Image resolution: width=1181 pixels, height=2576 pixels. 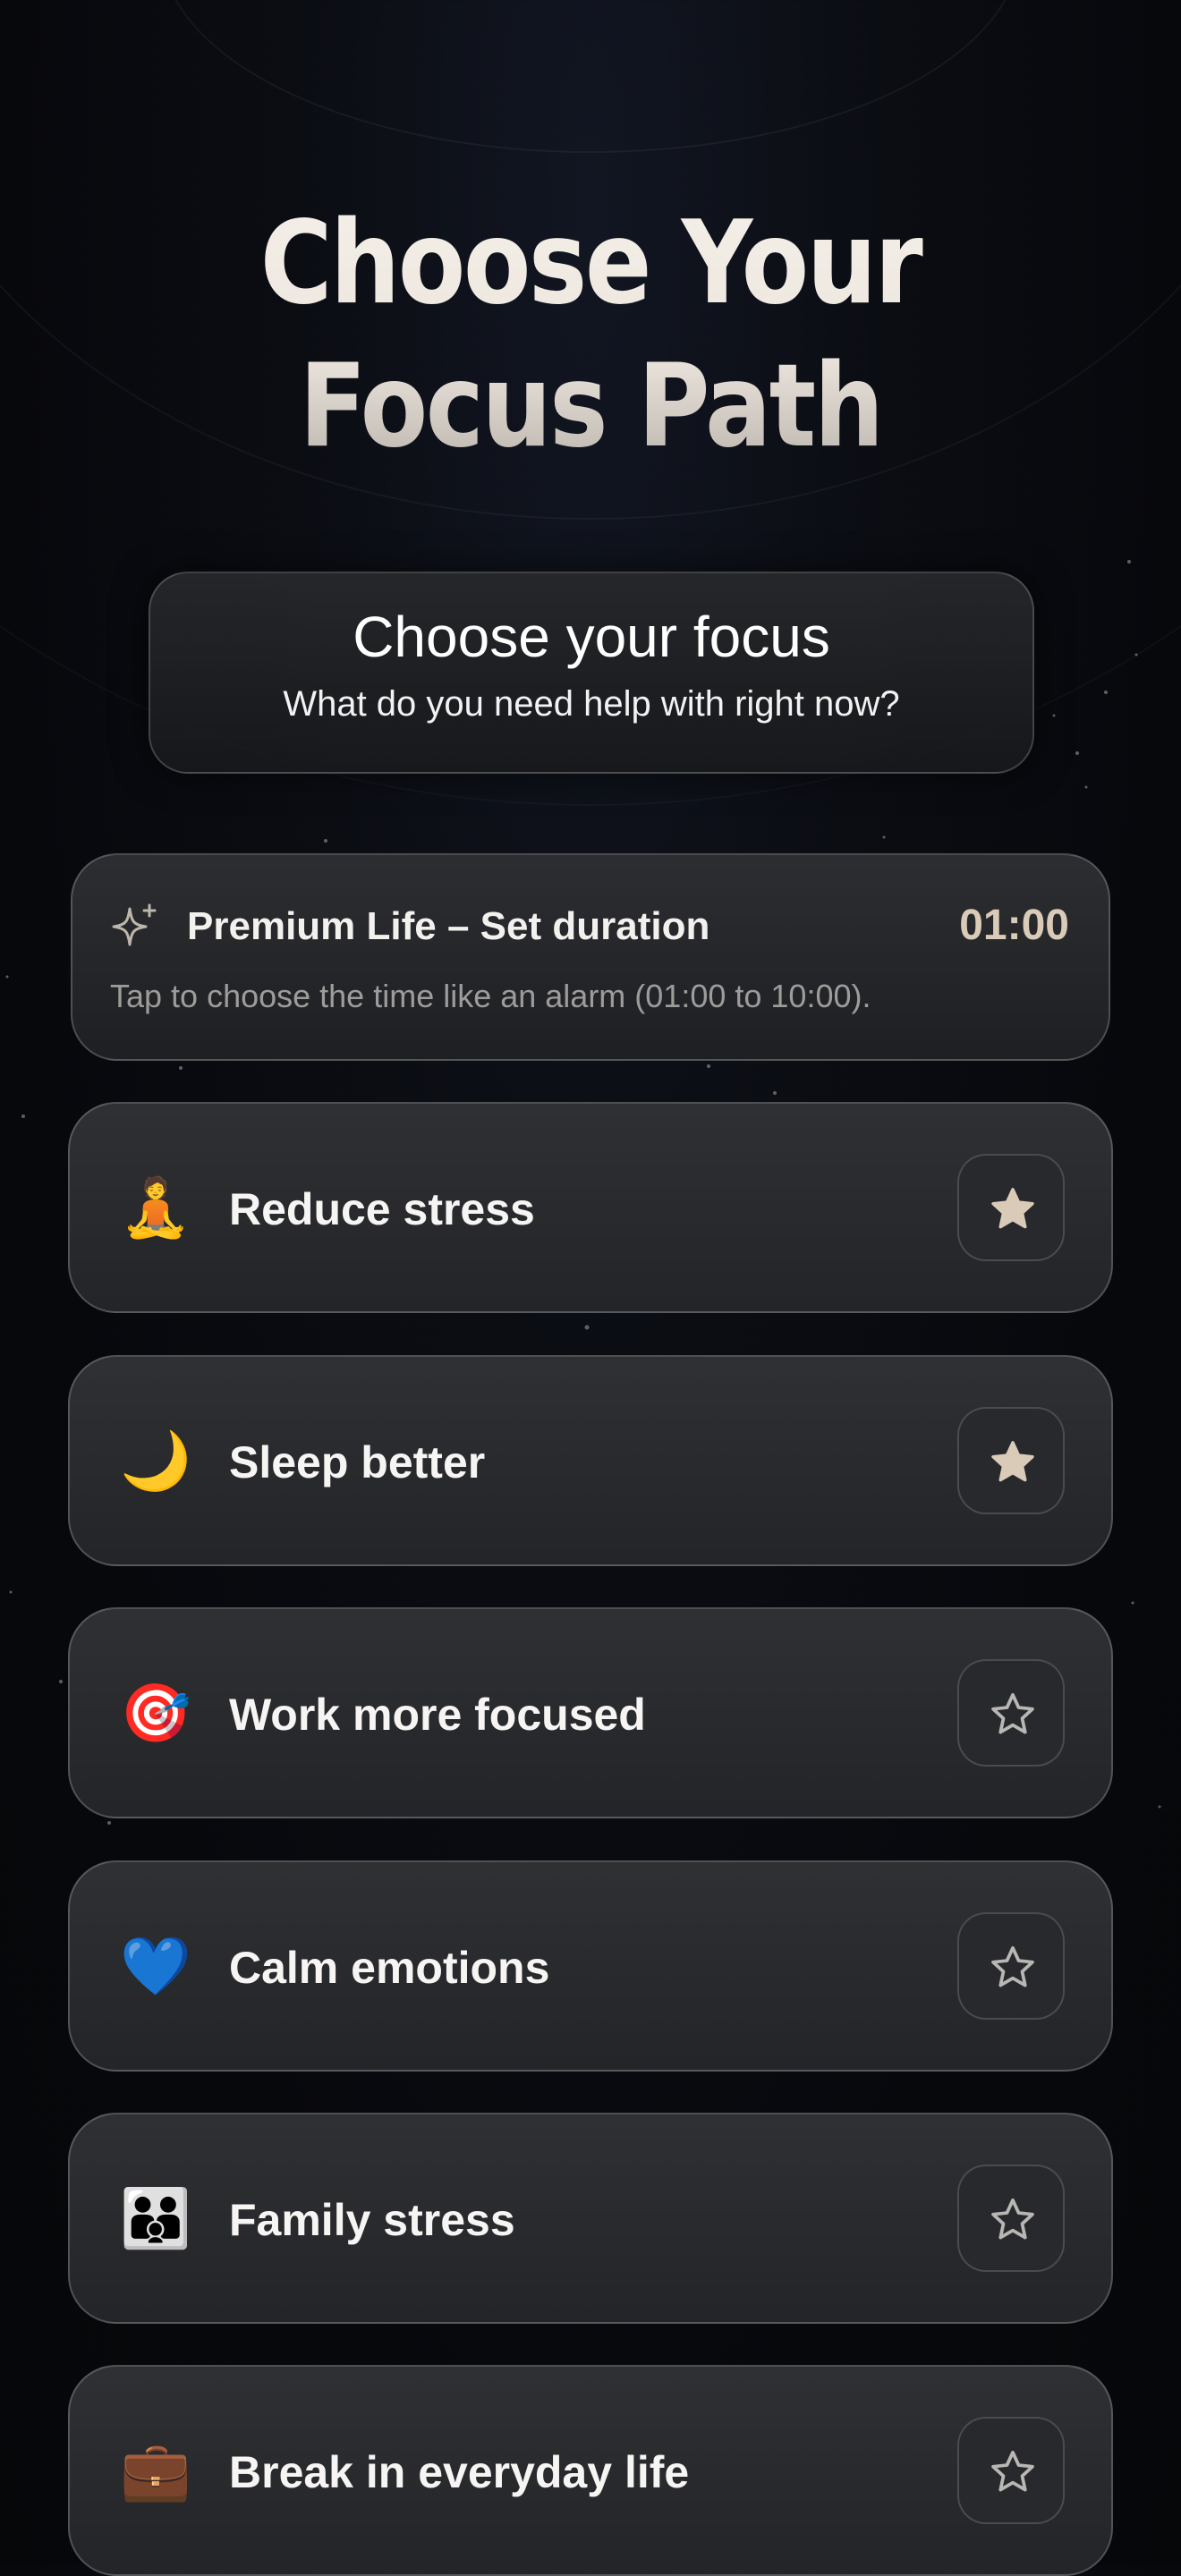 I want to click on option-label: Break in everyday life, so click(x=459, y=2472).